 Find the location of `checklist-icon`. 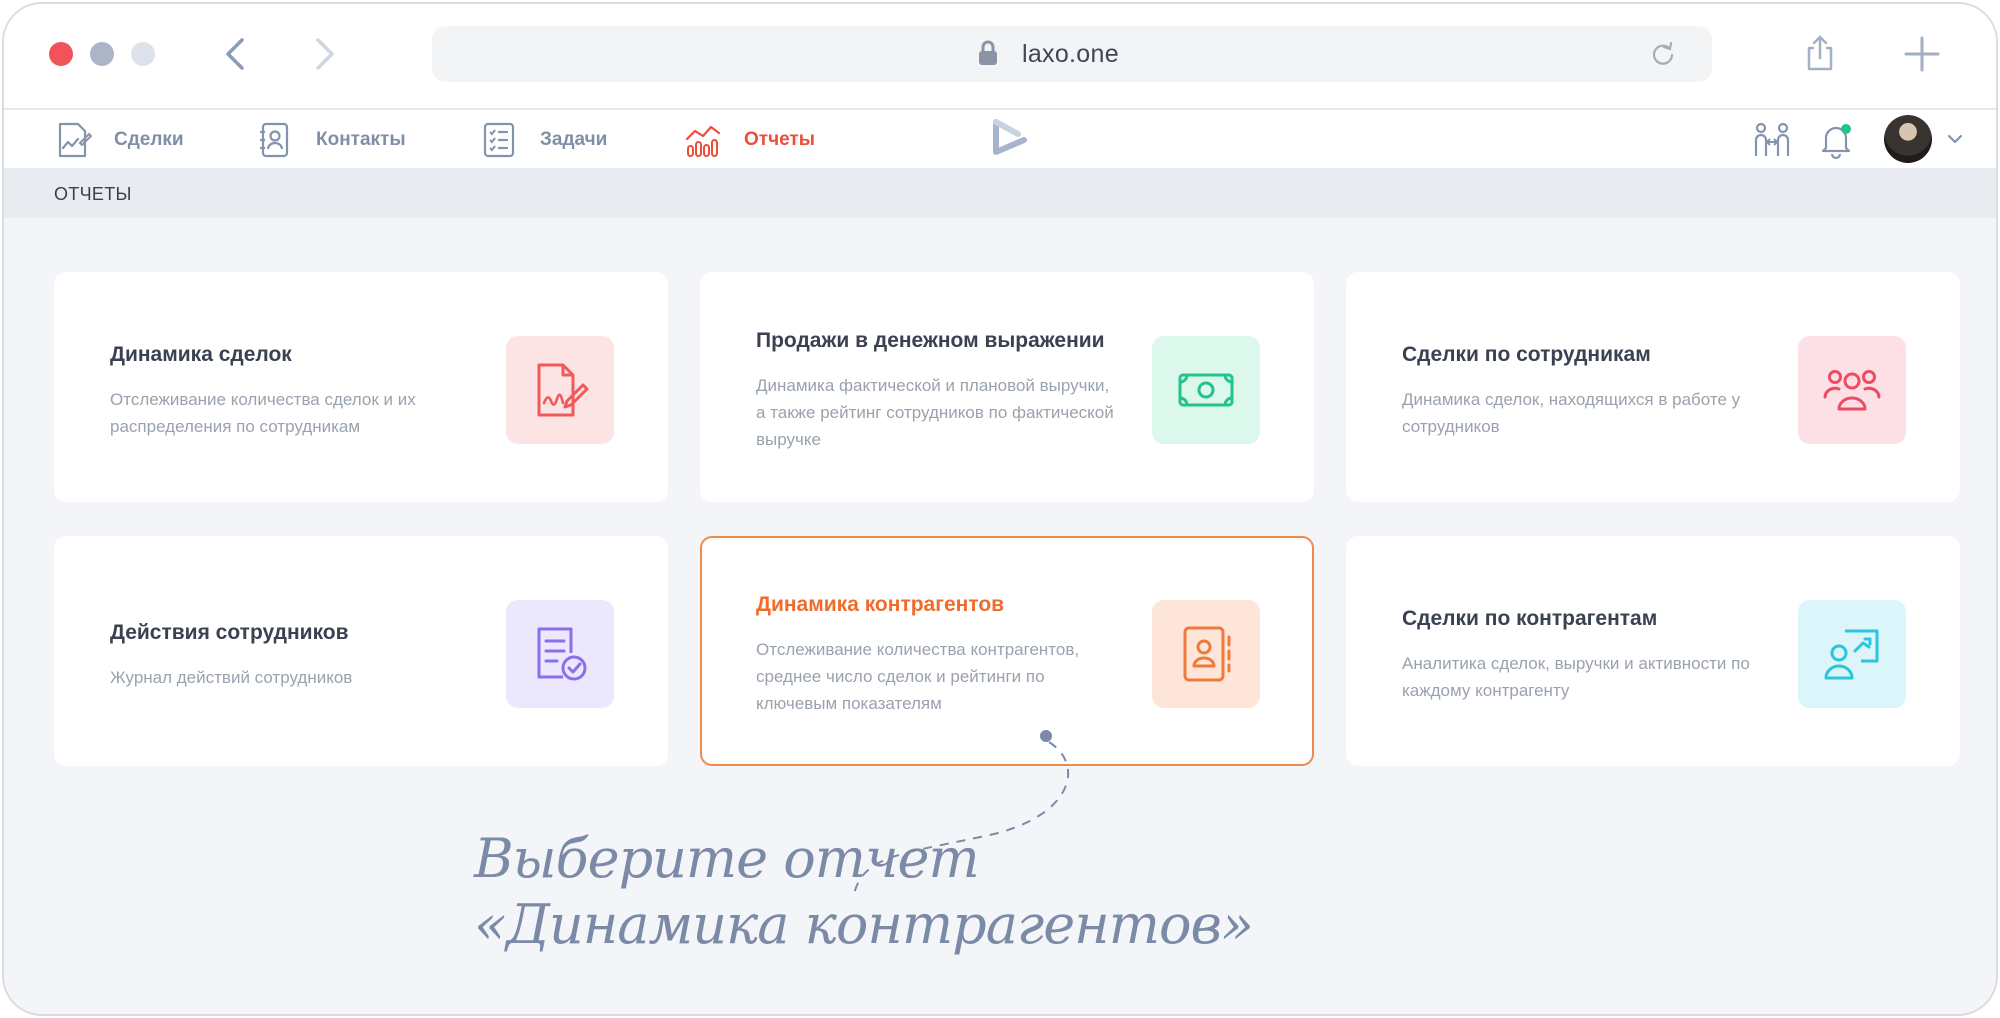

checklist-icon is located at coordinates (499, 140).